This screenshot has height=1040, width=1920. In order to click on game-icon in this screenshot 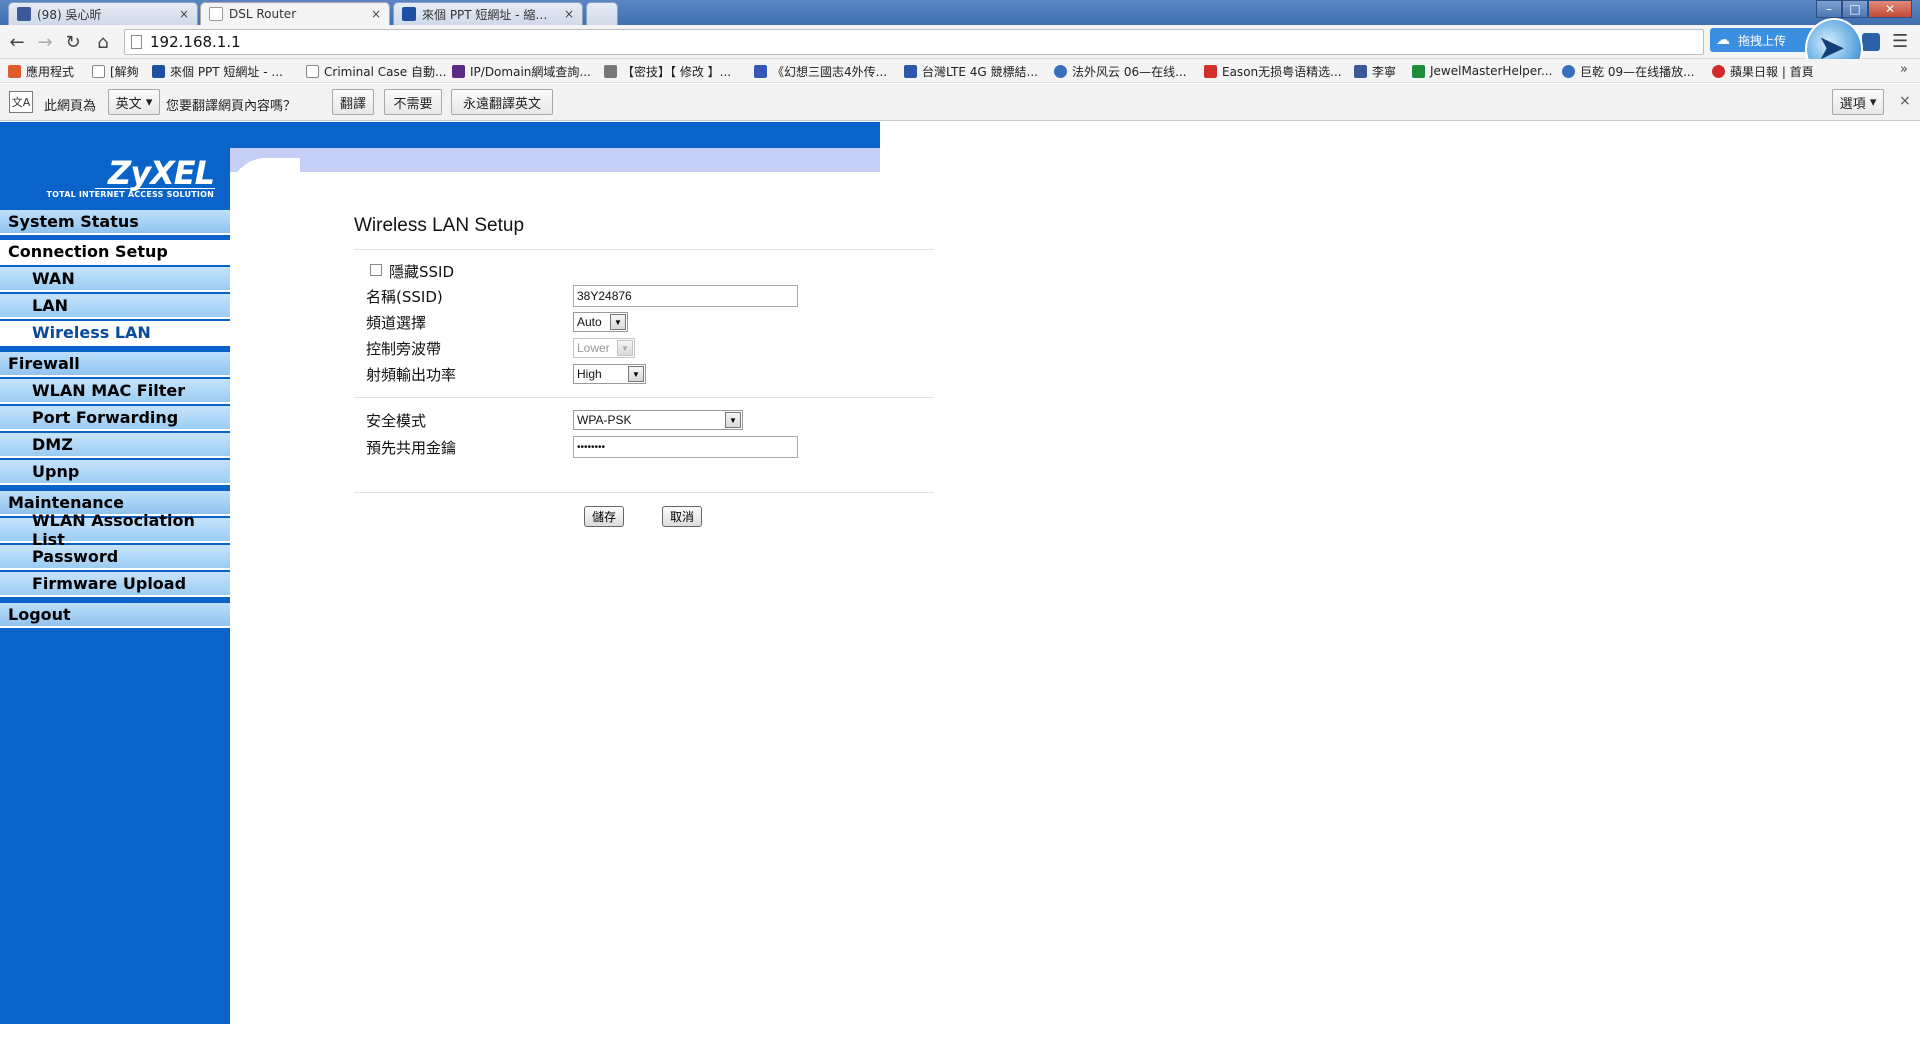, I will do `click(760, 71)`.